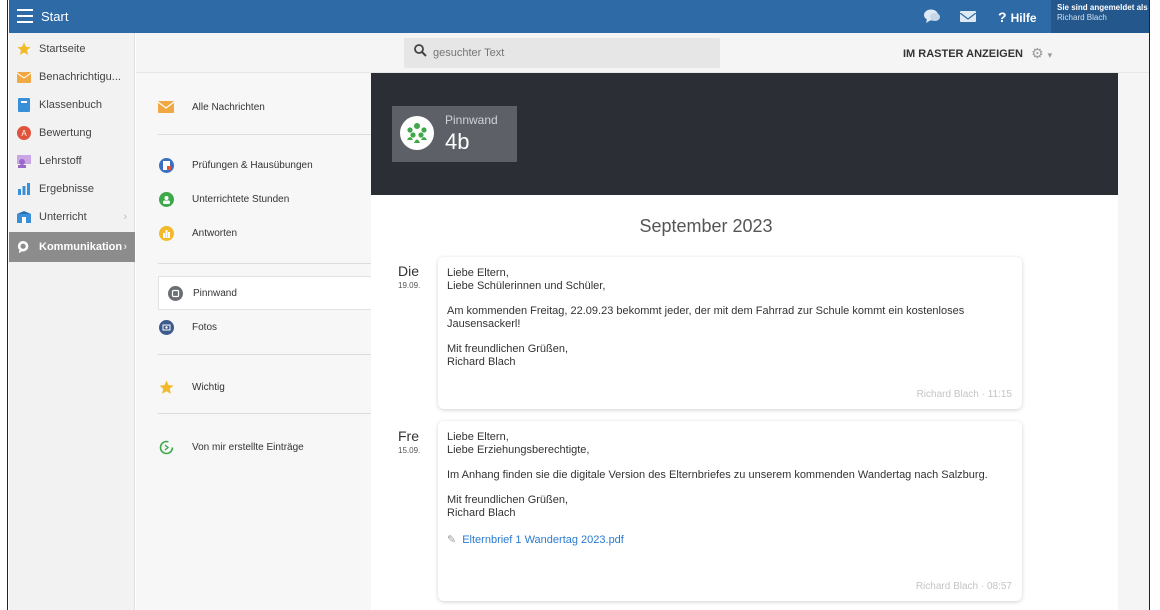 Image resolution: width=1160 pixels, height=610 pixels. What do you see at coordinates (24, 161) in the screenshot?
I see `teacher-icon` at bounding box center [24, 161].